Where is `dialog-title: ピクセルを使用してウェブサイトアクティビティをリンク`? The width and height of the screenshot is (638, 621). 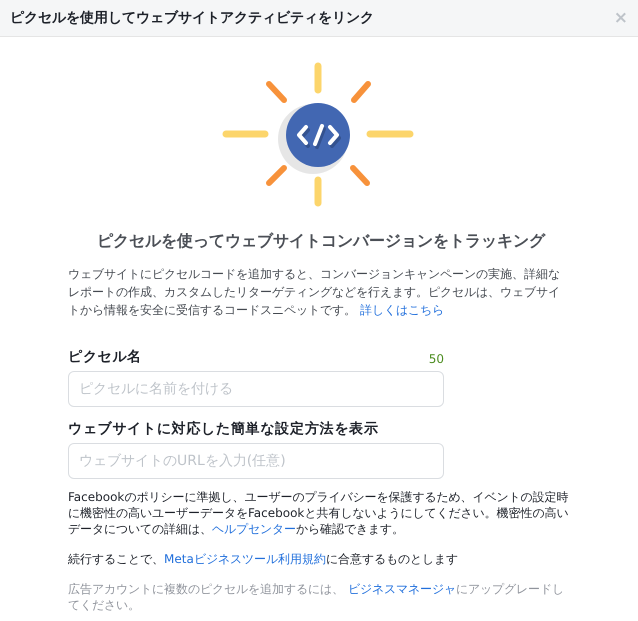
dialog-title: ピクセルを使用してウェブサイトアクティビティをリンク is located at coordinates (192, 18).